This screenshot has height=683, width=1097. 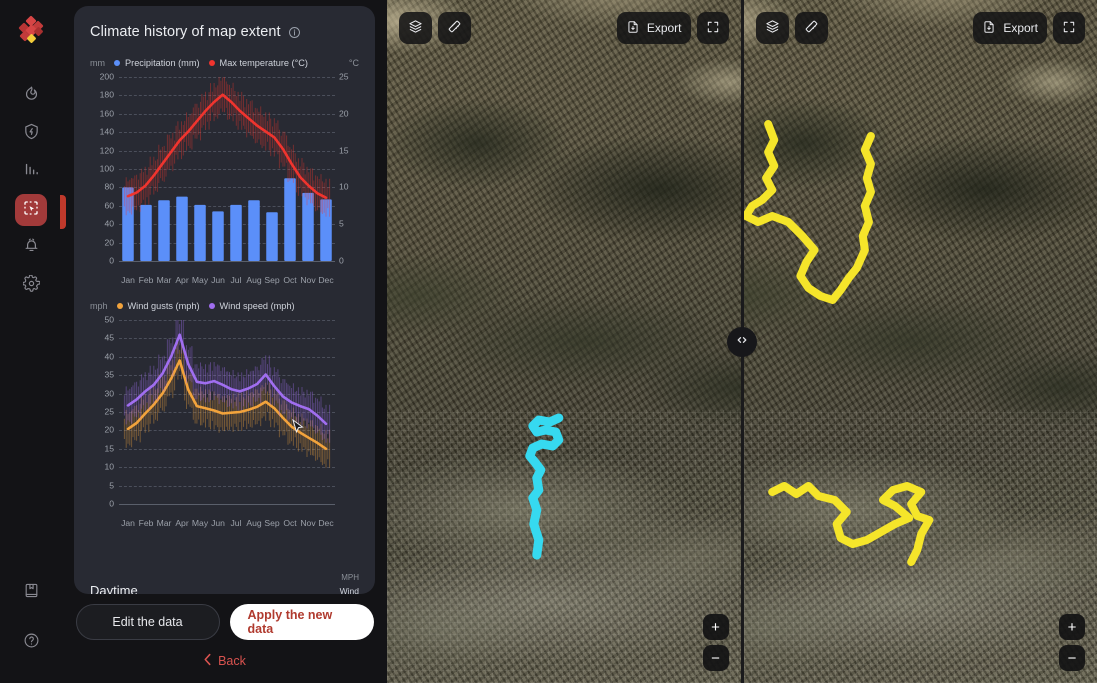 What do you see at coordinates (106, 76) in the screenshot?
I see `y-axis-tick-label: 200` at bounding box center [106, 76].